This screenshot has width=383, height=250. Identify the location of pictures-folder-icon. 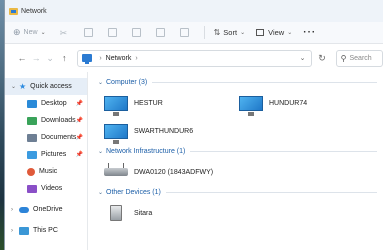
(32, 154).